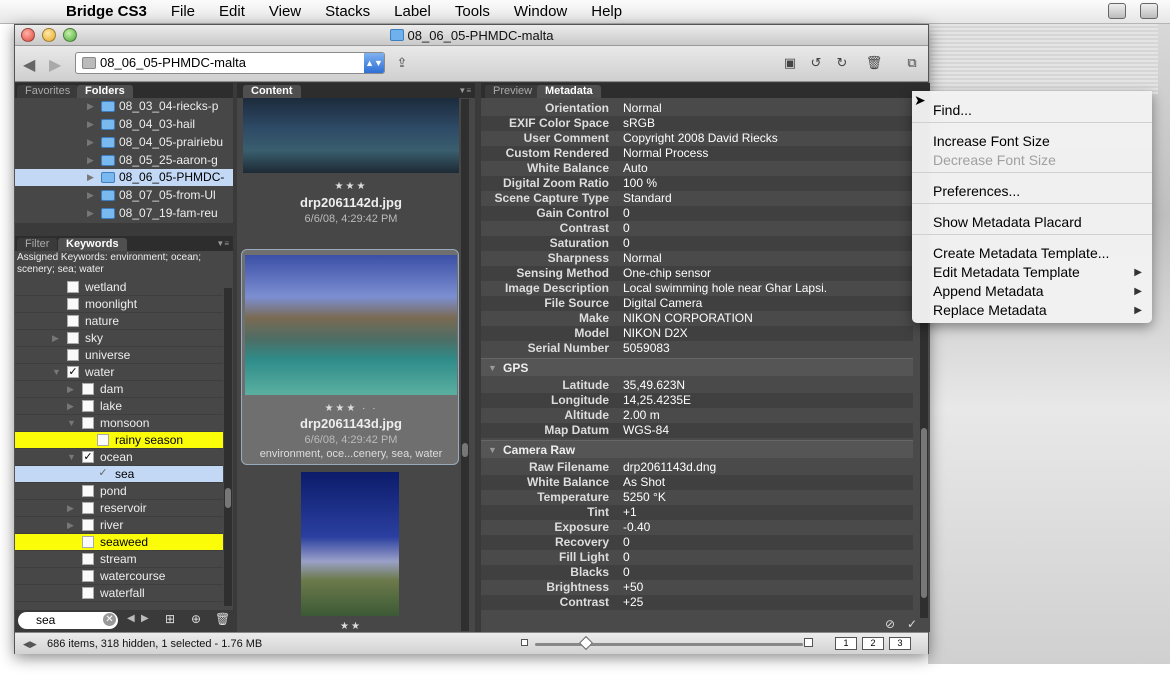  Describe the element at coordinates (874, 63) in the screenshot. I see `trash-icon: 🗑` at that location.